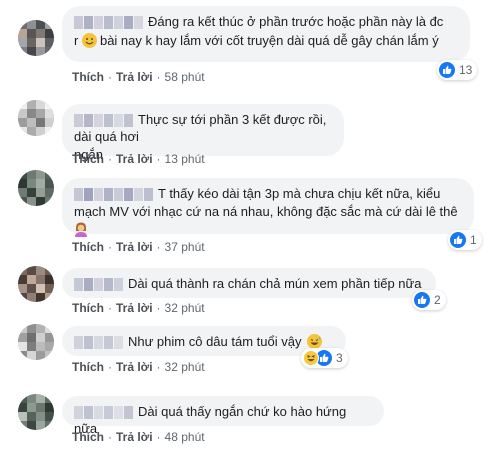 This screenshot has height=463, width=498. I want to click on reaction-count: 1, so click(473, 240).